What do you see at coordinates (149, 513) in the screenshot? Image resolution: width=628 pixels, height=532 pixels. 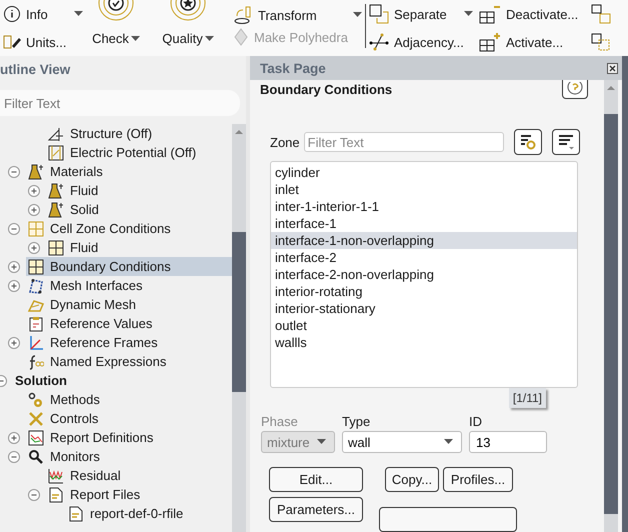 I see `tree-item: report-def-0-rfile` at bounding box center [149, 513].